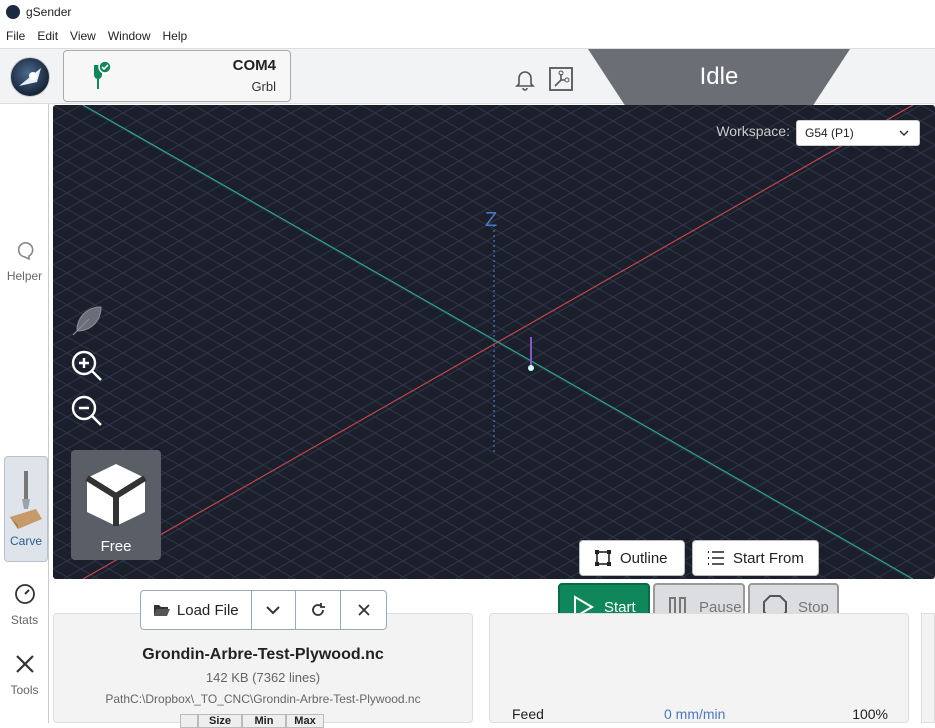 The height and width of the screenshot is (728, 935). Describe the element at coordinates (870, 714) in the screenshot. I see `feed-percent: 100%` at that location.